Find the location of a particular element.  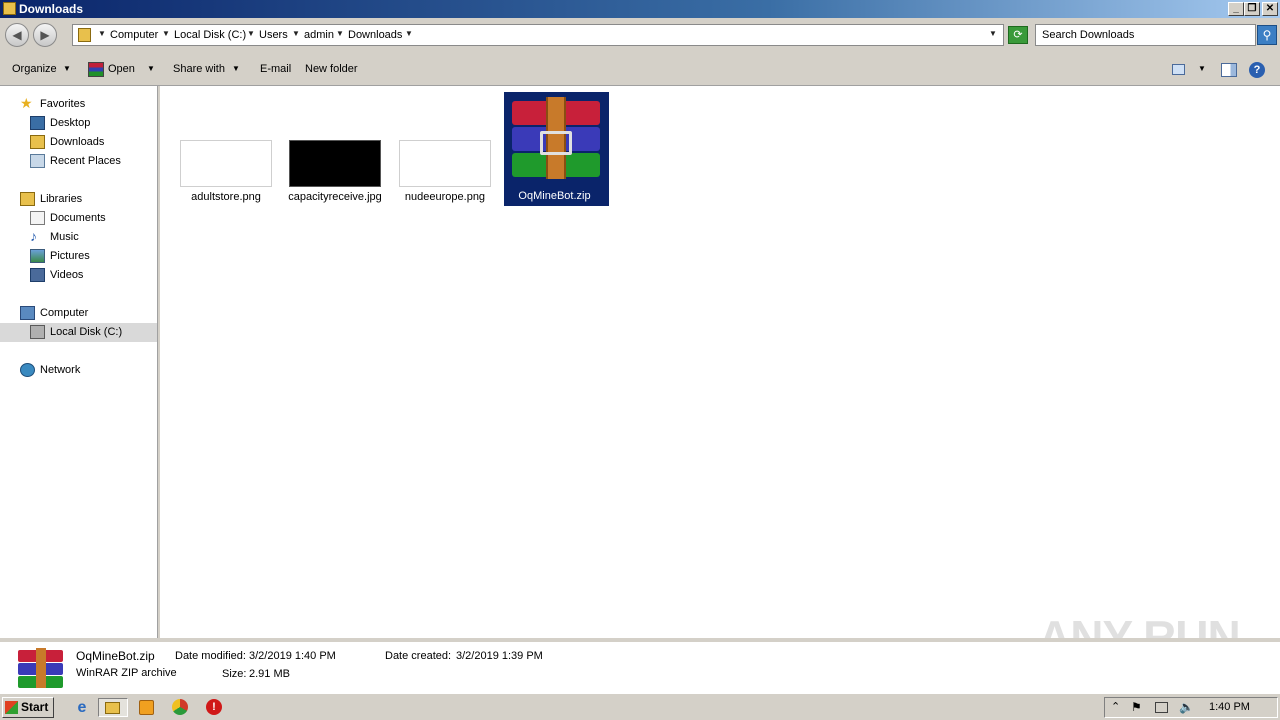

desktop-icon is located at coordinates (37, 123).